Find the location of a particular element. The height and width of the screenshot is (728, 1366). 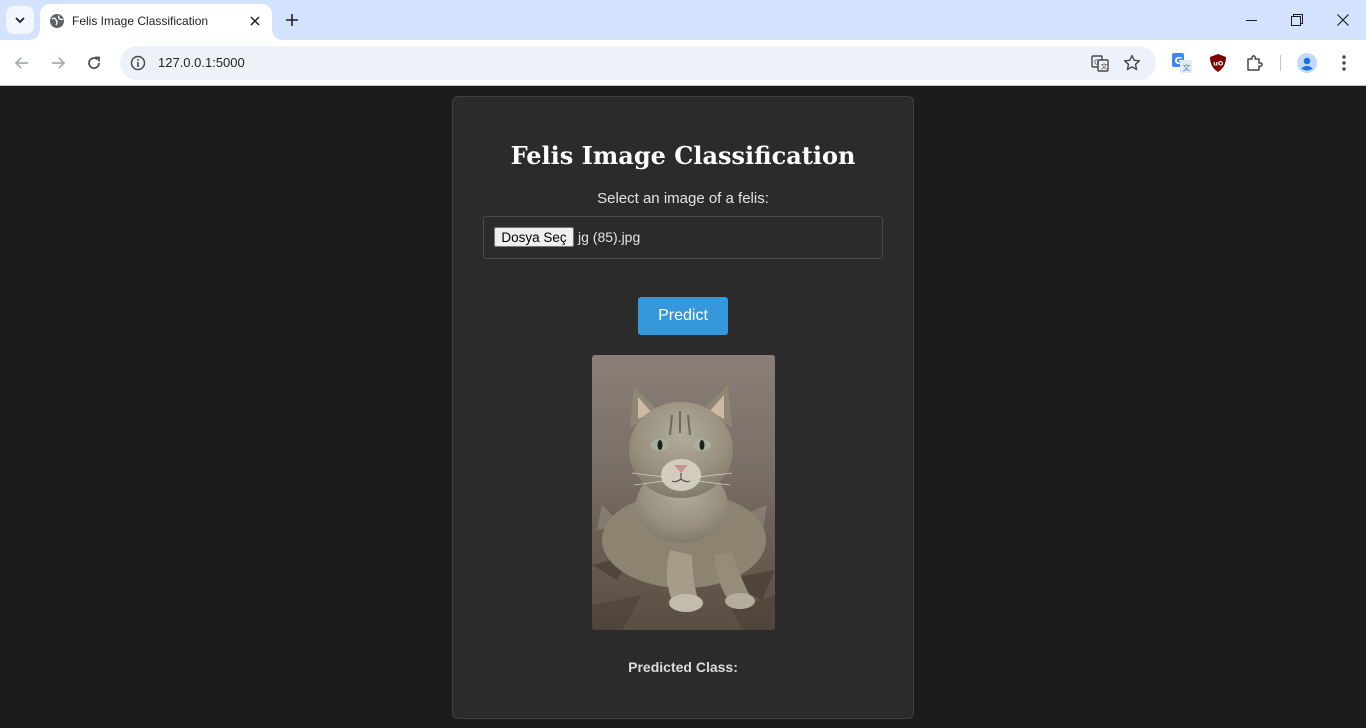

arrow-right-icon is located at coordinates (59, 63).